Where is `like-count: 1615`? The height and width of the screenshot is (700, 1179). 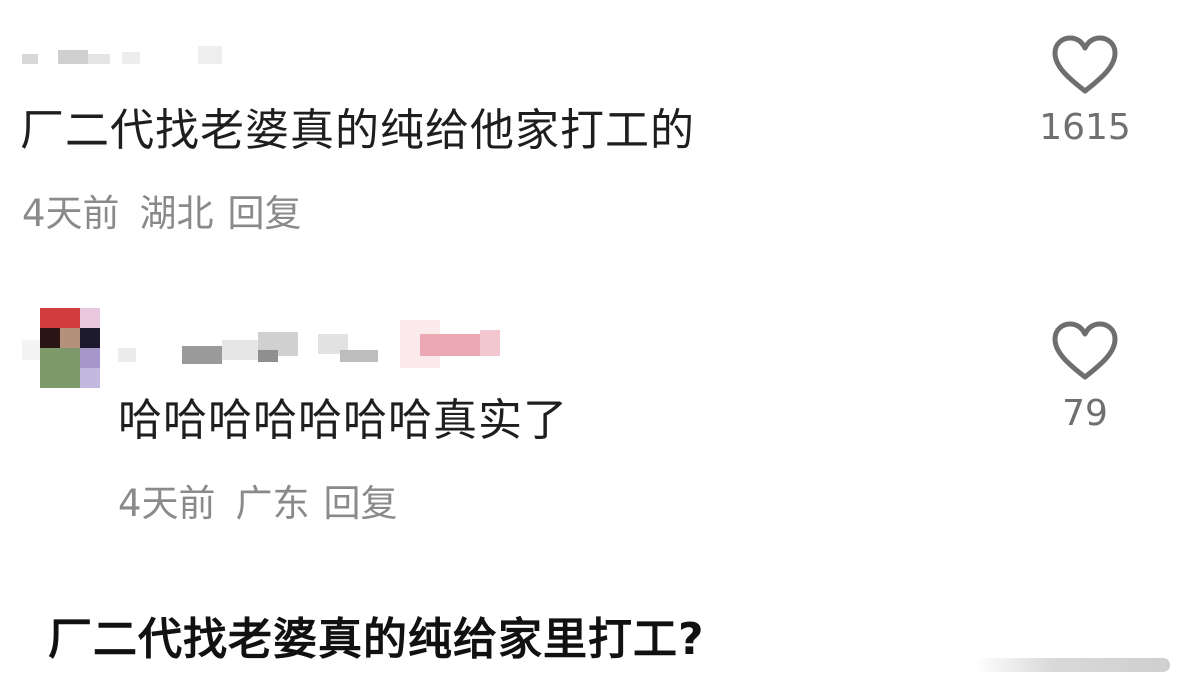
like-count: 1615 is located at coordinates (1085, 127).